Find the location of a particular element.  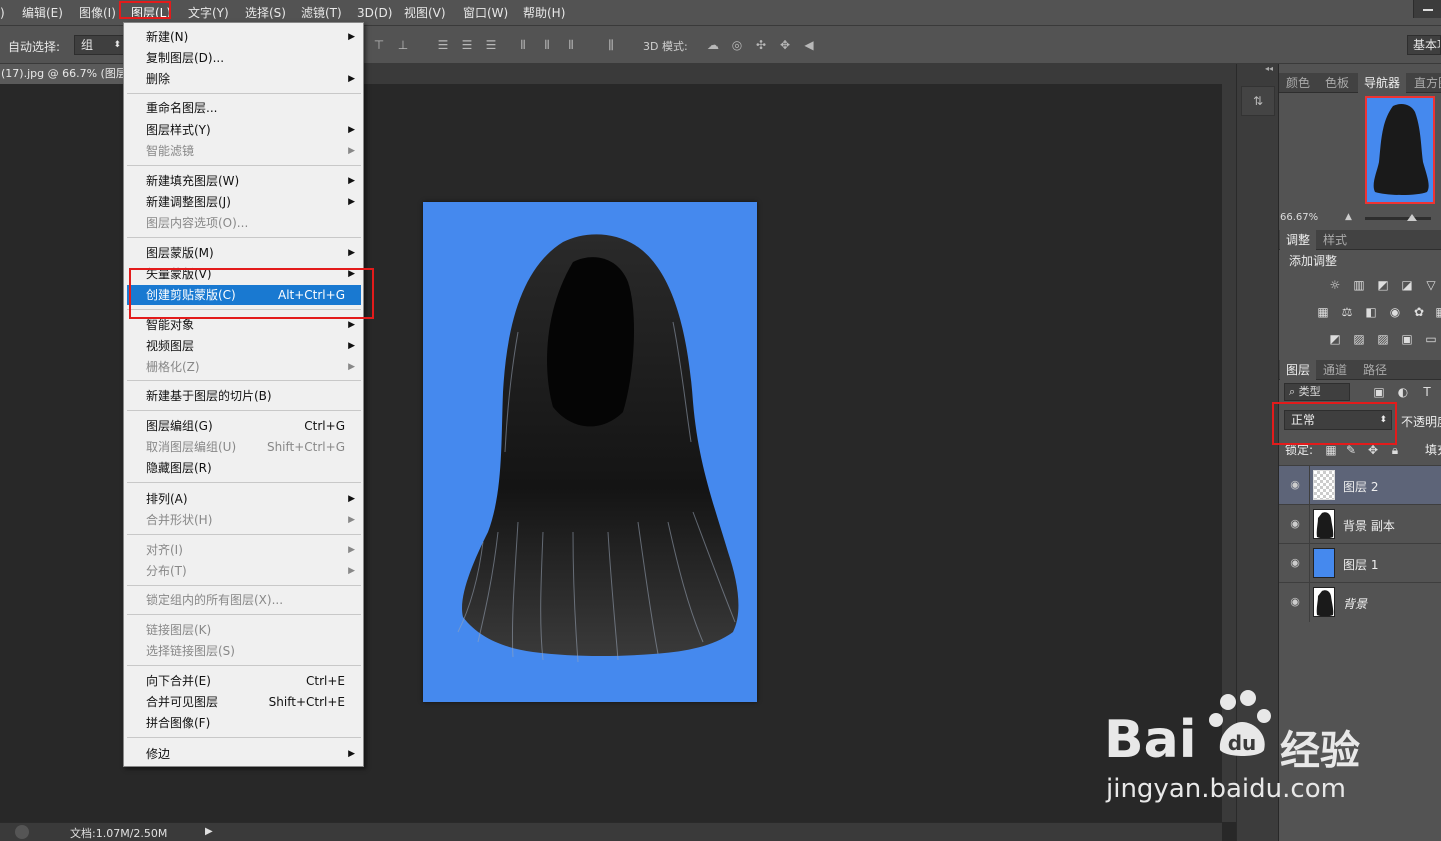

navigator-zoom-slider is located at coordinates (1398, 218).